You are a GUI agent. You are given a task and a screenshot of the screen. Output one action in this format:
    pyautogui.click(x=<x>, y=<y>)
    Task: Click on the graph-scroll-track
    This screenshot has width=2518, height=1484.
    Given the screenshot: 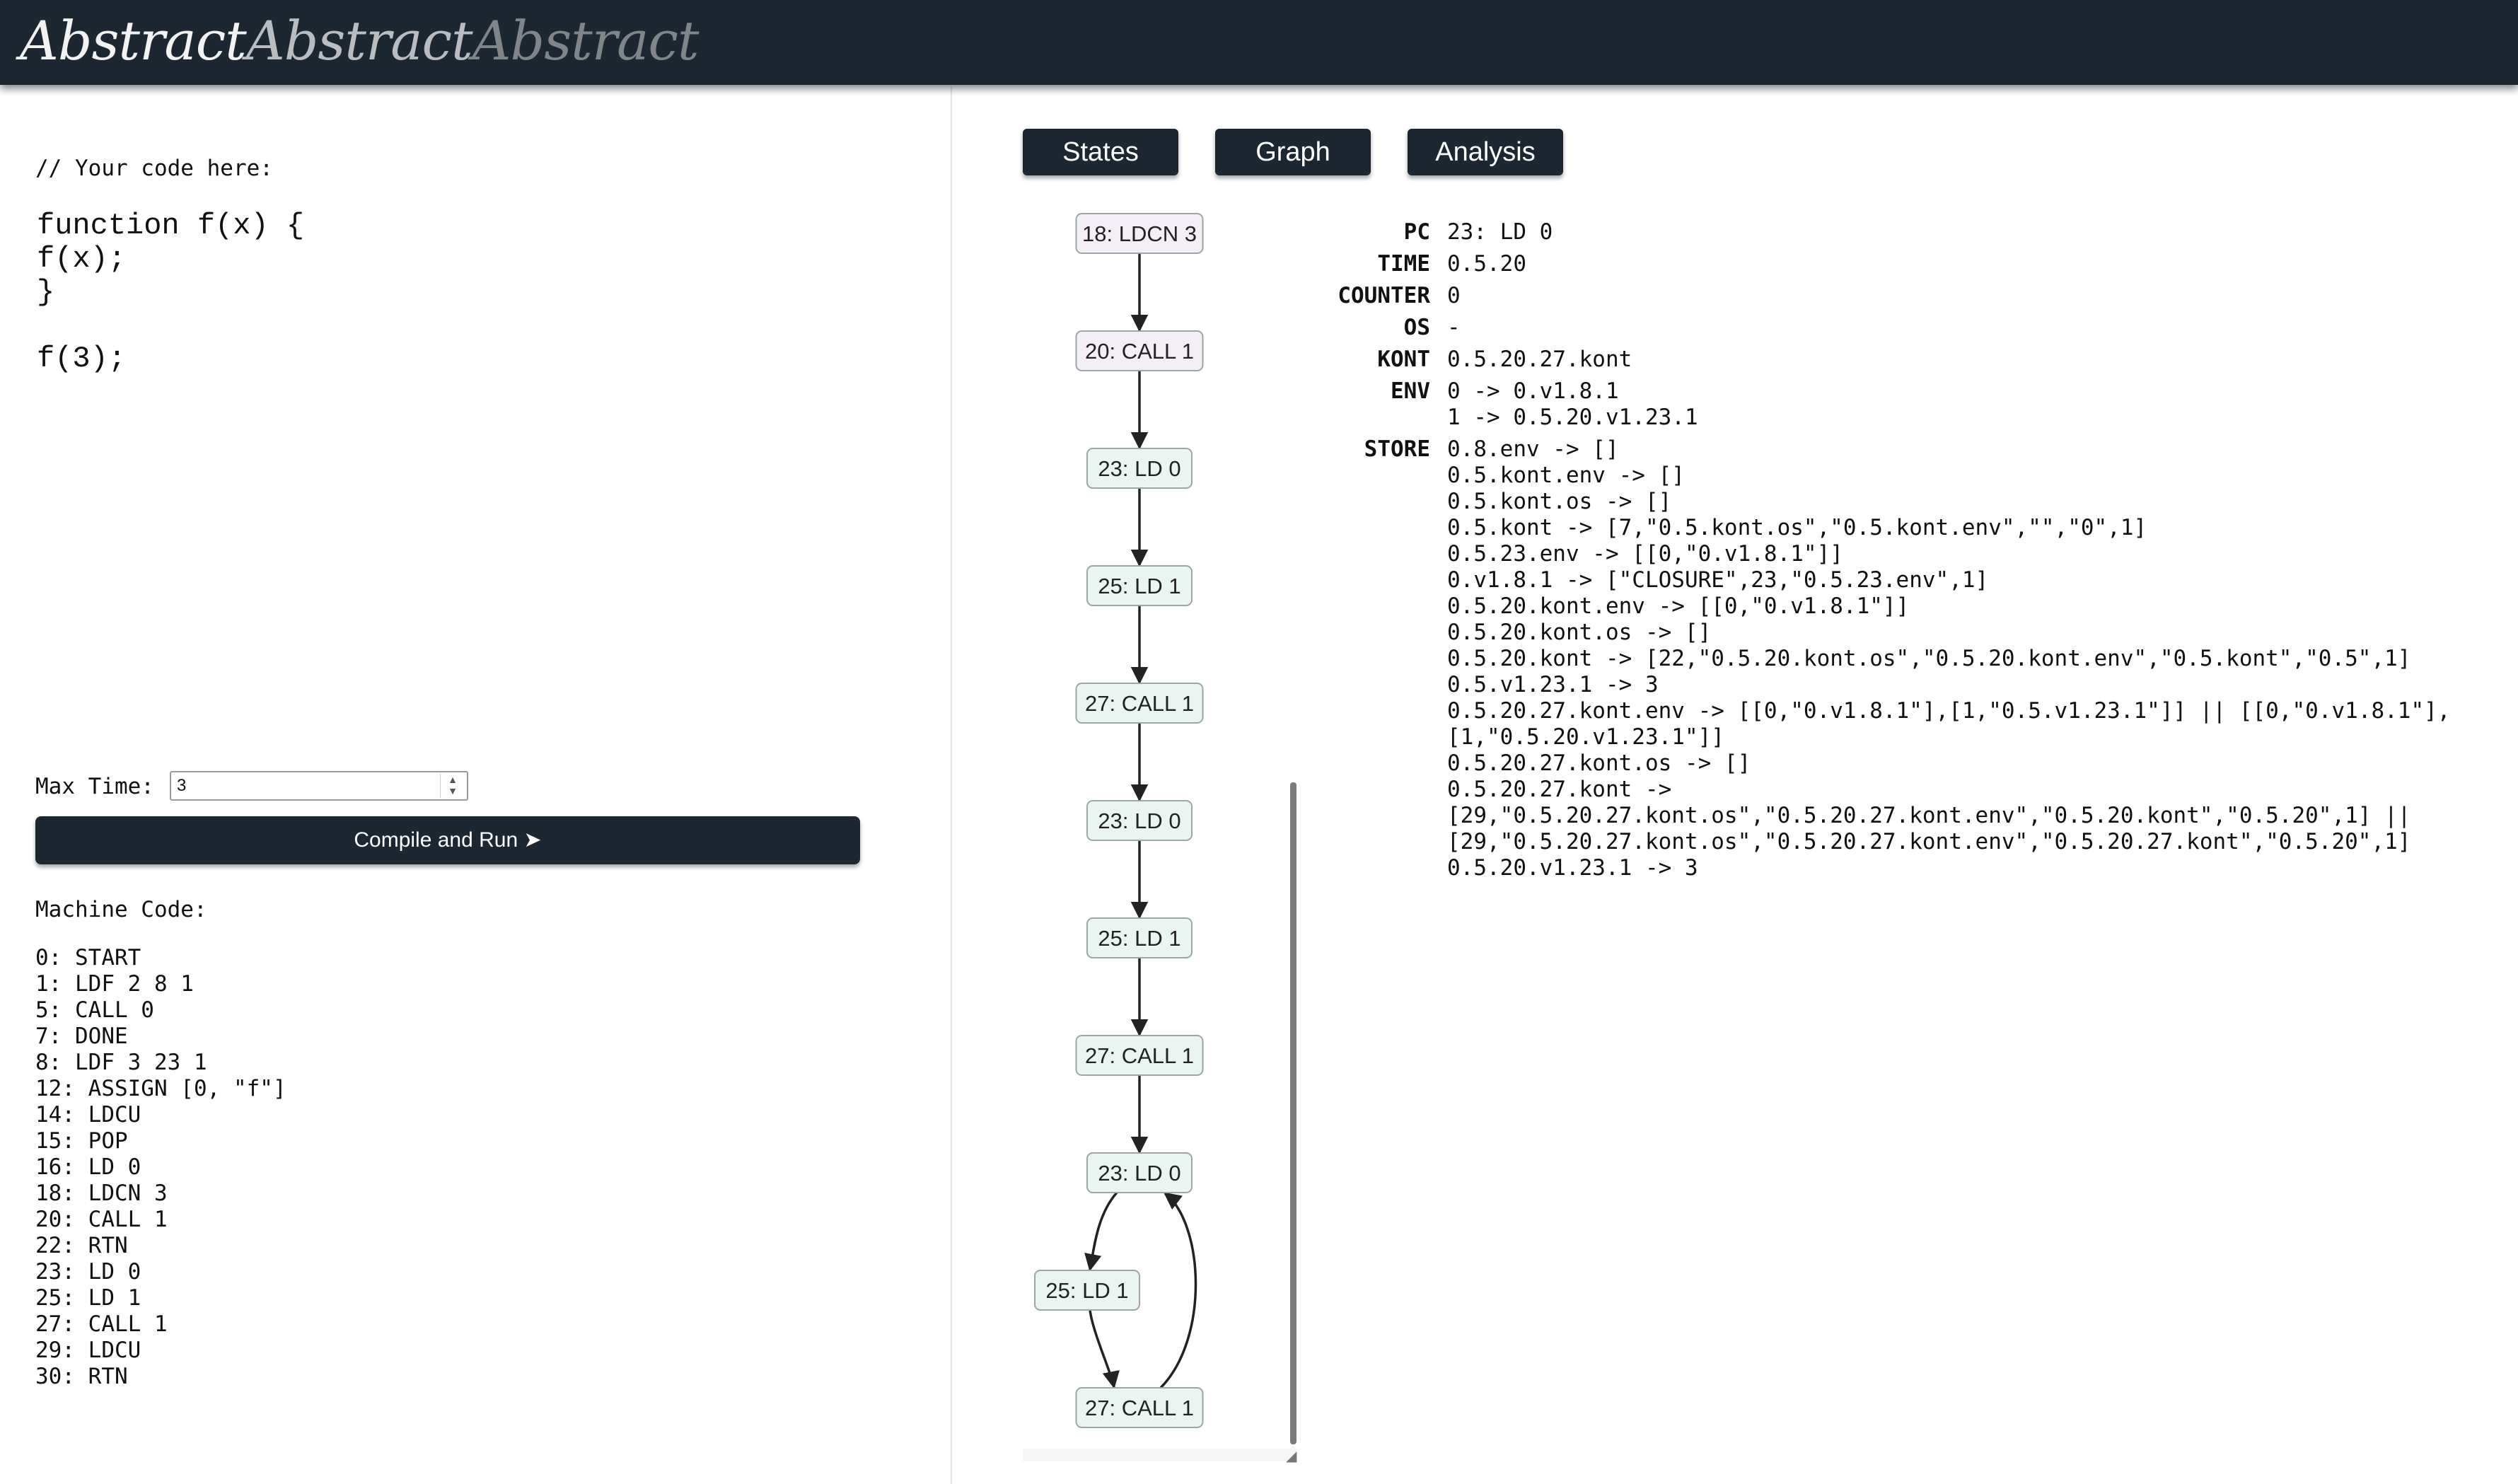 What is the action you would take?
    pyautogui.click(x=1160, y=1455)
    